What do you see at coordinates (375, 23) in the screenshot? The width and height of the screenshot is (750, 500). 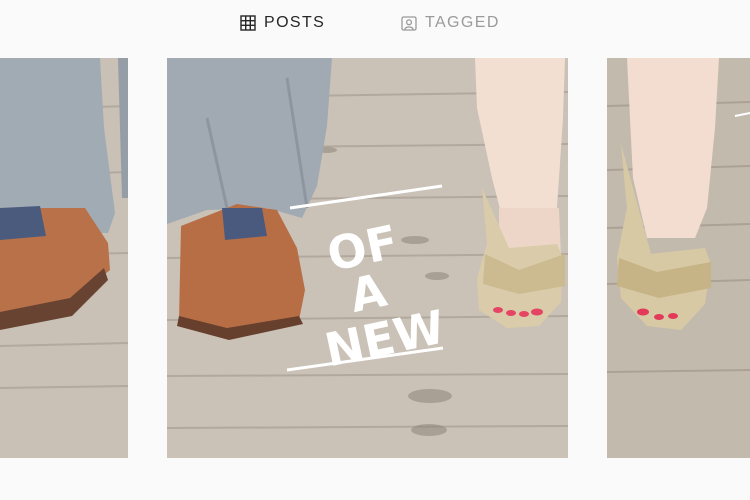 I see `profile-tabs: POSTS TAGGED` at bounding box center [375, 23].